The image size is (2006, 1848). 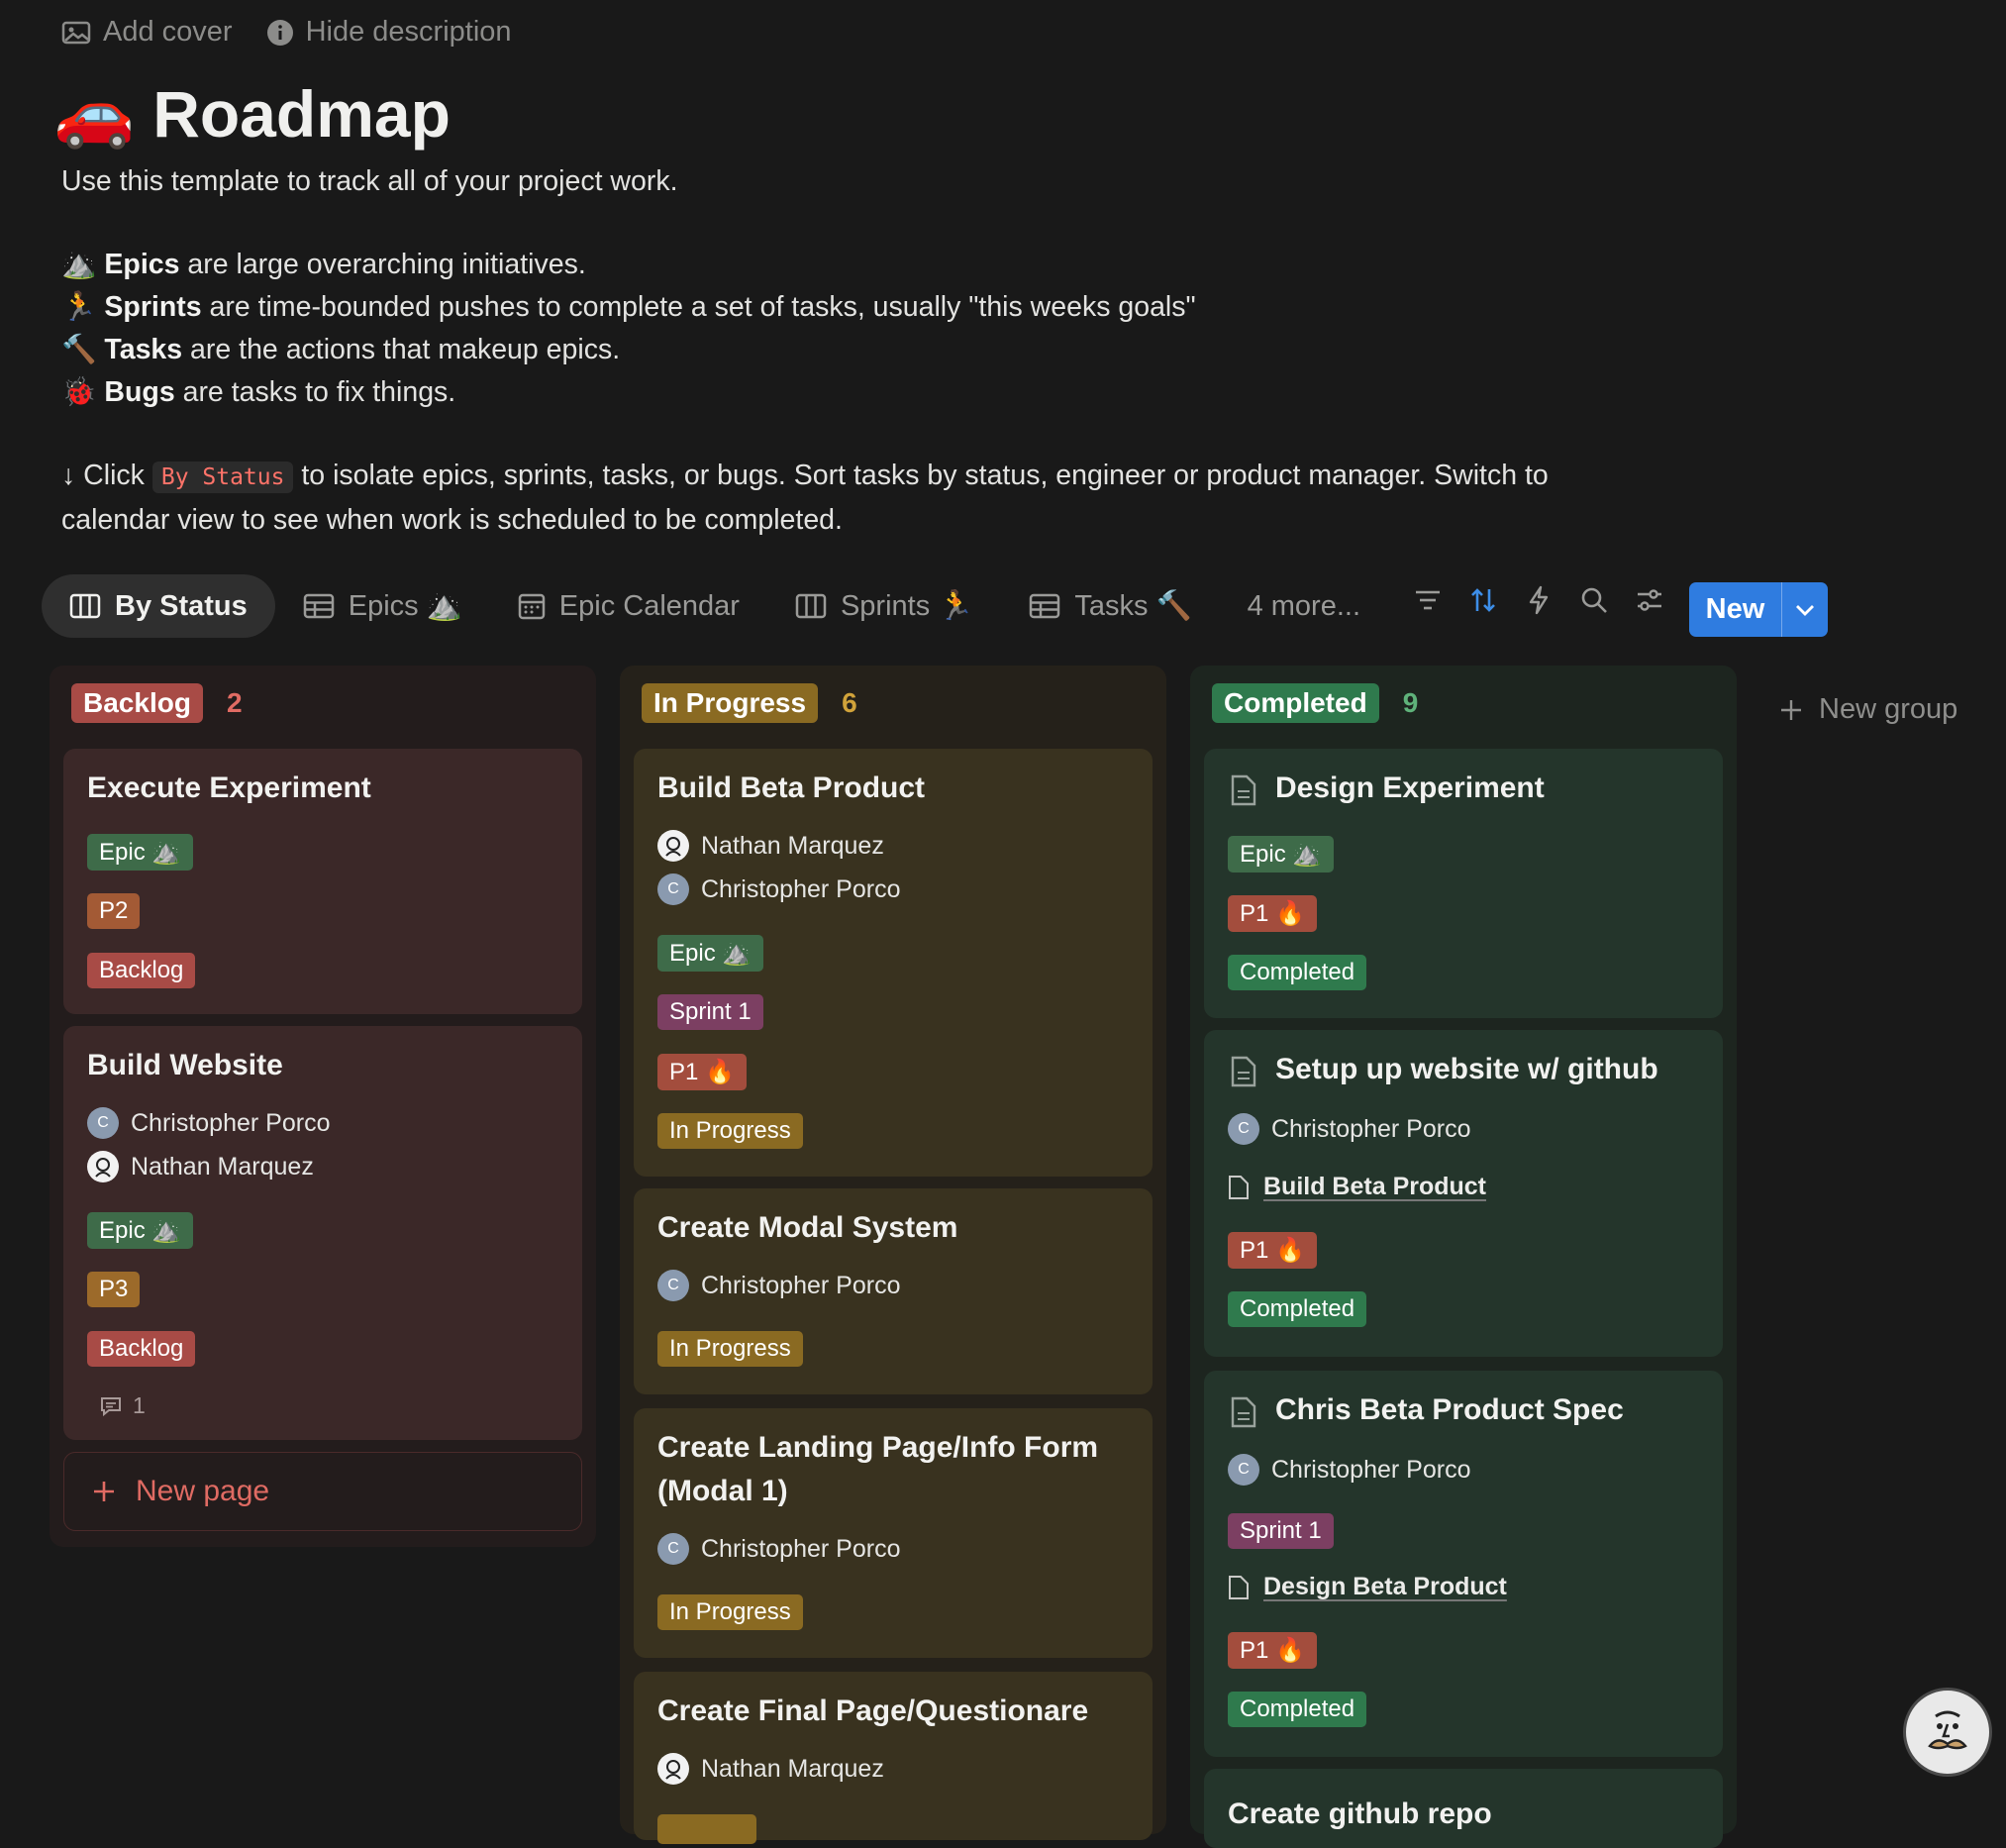 I want to click on description-line-bugs: 🐞 Bugs are tasks to fix things., so click(x=258, y=392).